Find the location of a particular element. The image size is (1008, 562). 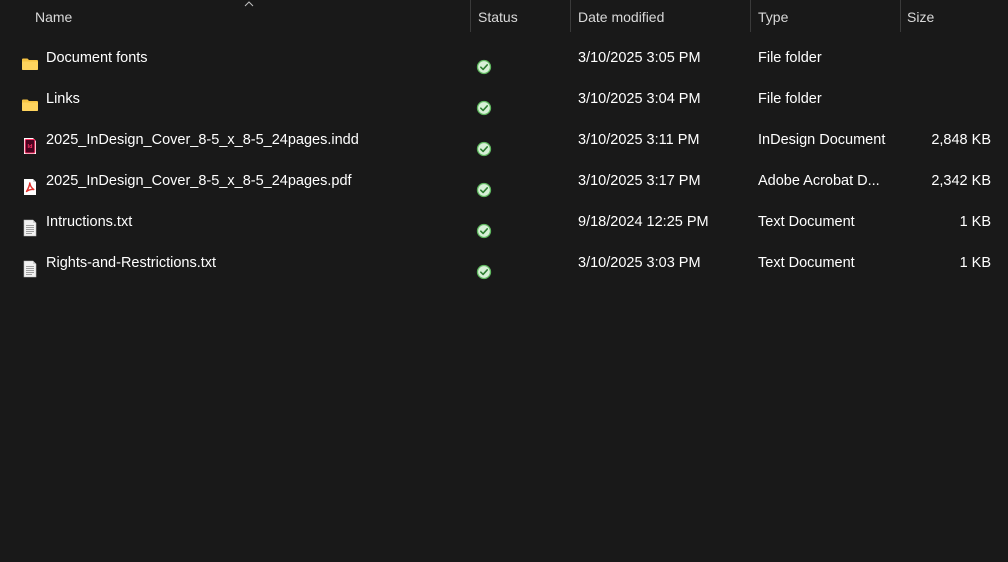

column-header-row: Name Status Date modified Type Size is located at coordinates (504, 17).